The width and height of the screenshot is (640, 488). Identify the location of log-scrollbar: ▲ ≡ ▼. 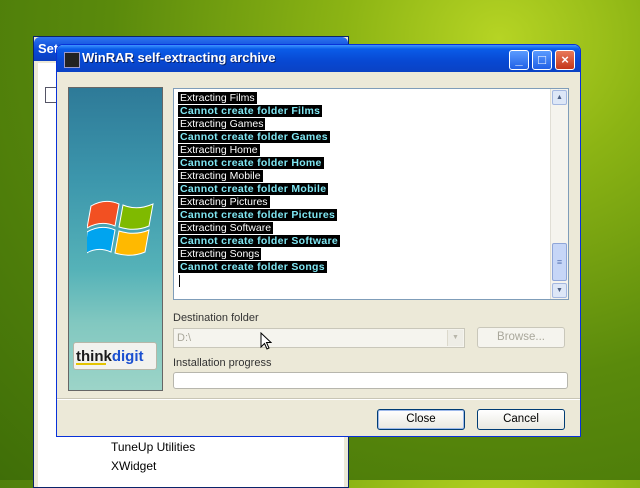
(559, 194).